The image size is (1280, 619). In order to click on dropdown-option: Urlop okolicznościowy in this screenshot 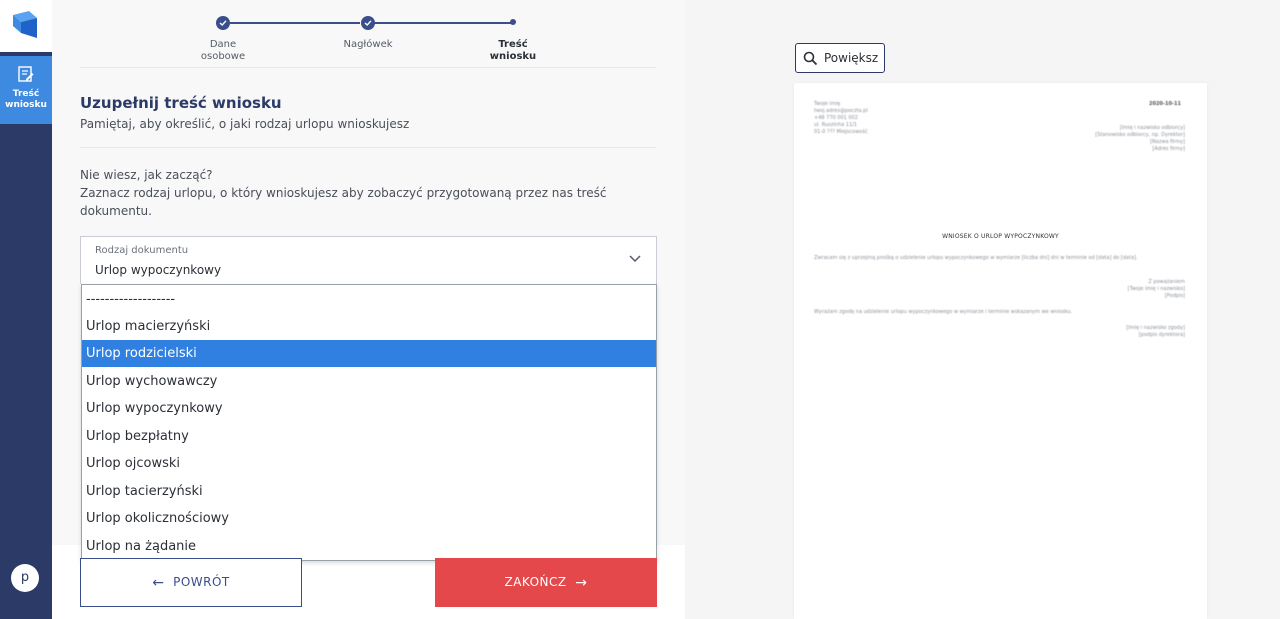, I will do `click(369, 518)`.